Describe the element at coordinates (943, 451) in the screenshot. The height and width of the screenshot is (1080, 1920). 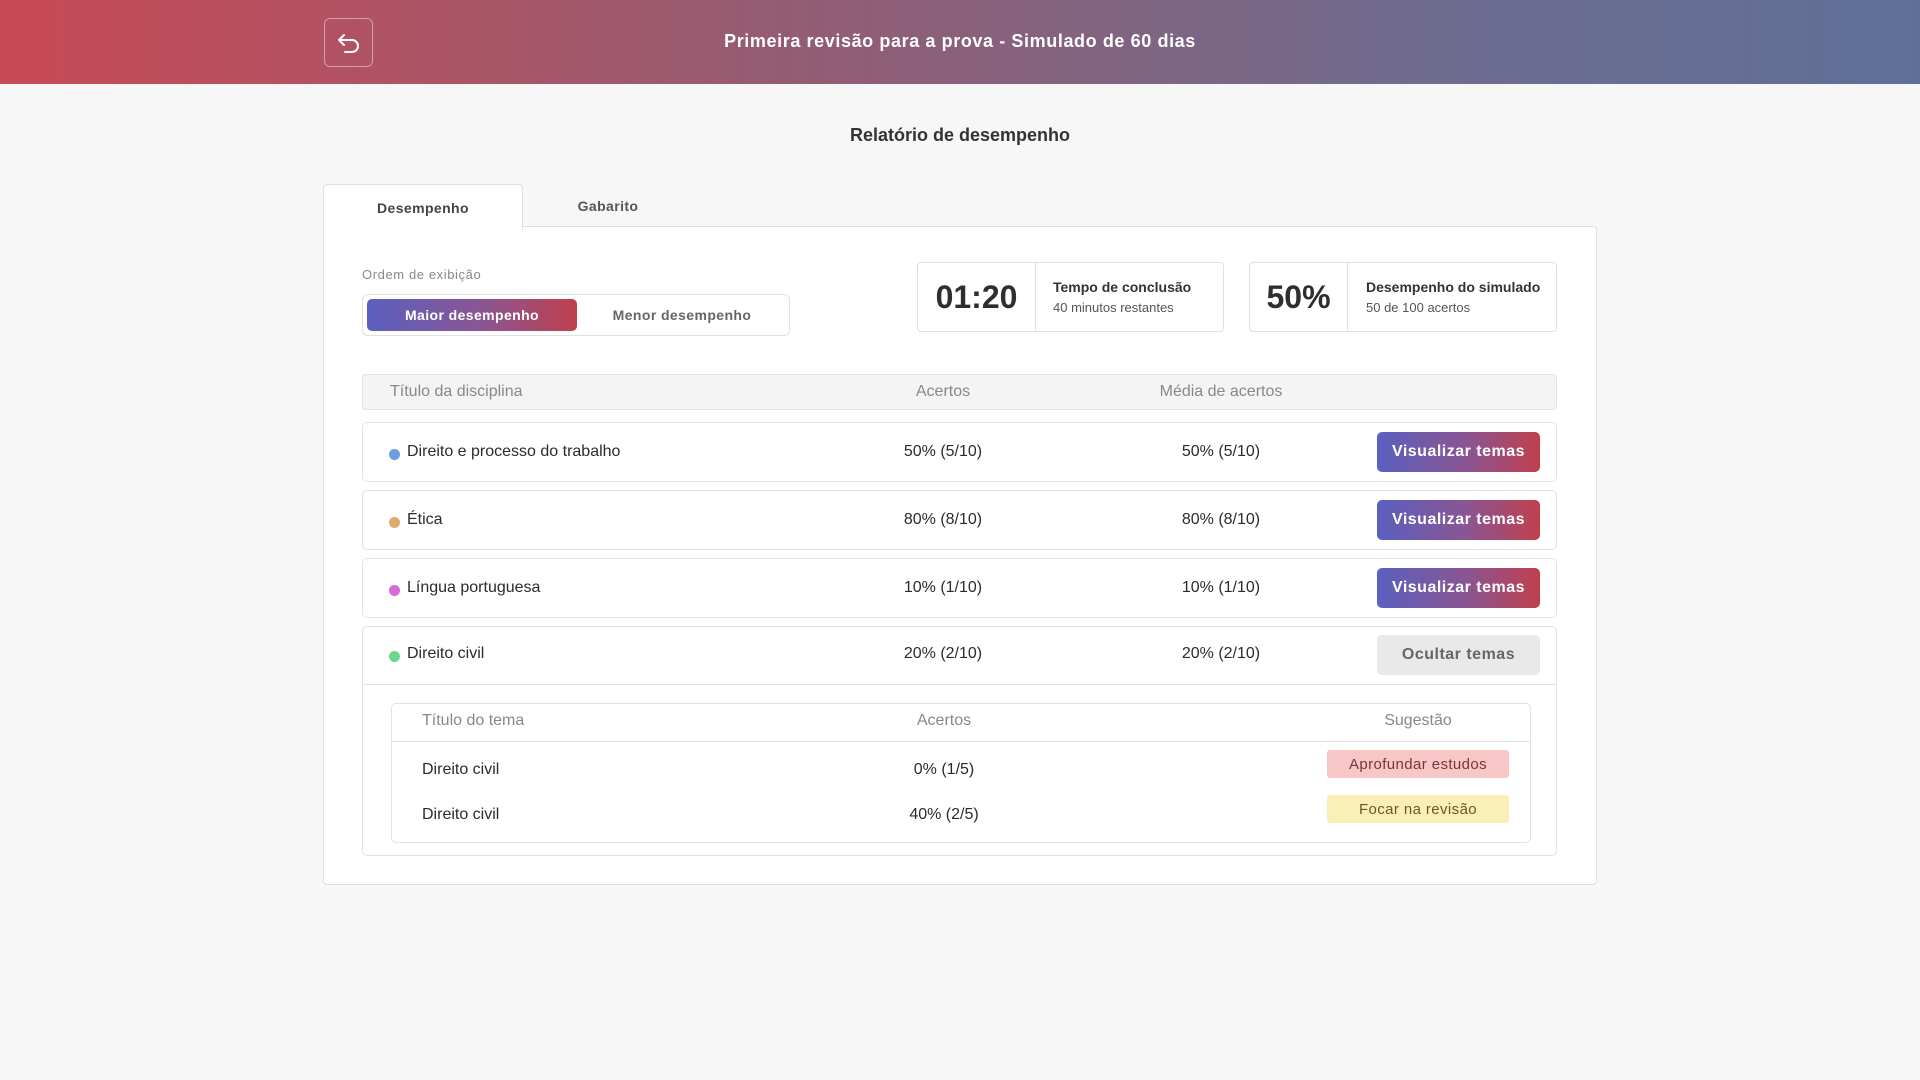
I see `discipline-acertos: 50% (5/10)` at that location.